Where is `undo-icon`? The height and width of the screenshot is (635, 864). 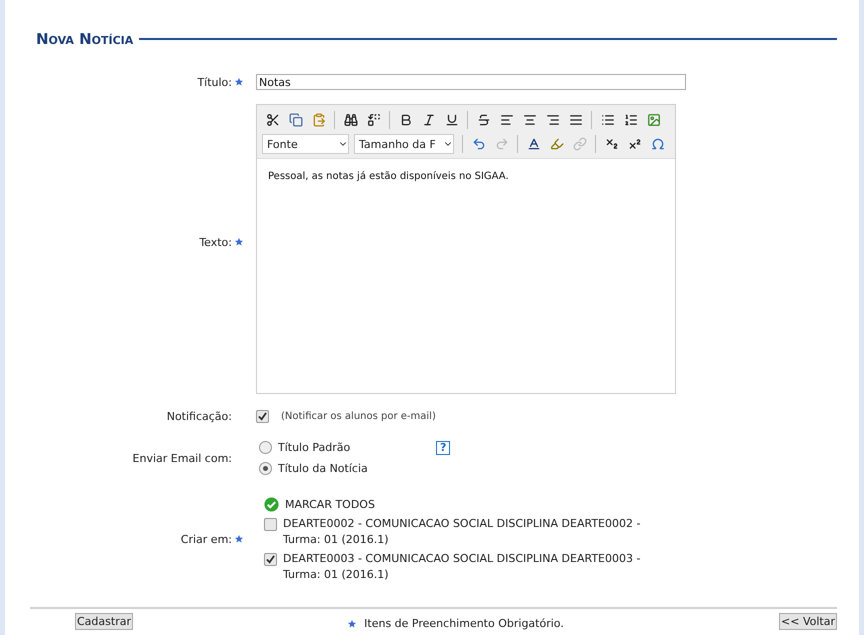 undo-icon is located at coordinates (479, 144).